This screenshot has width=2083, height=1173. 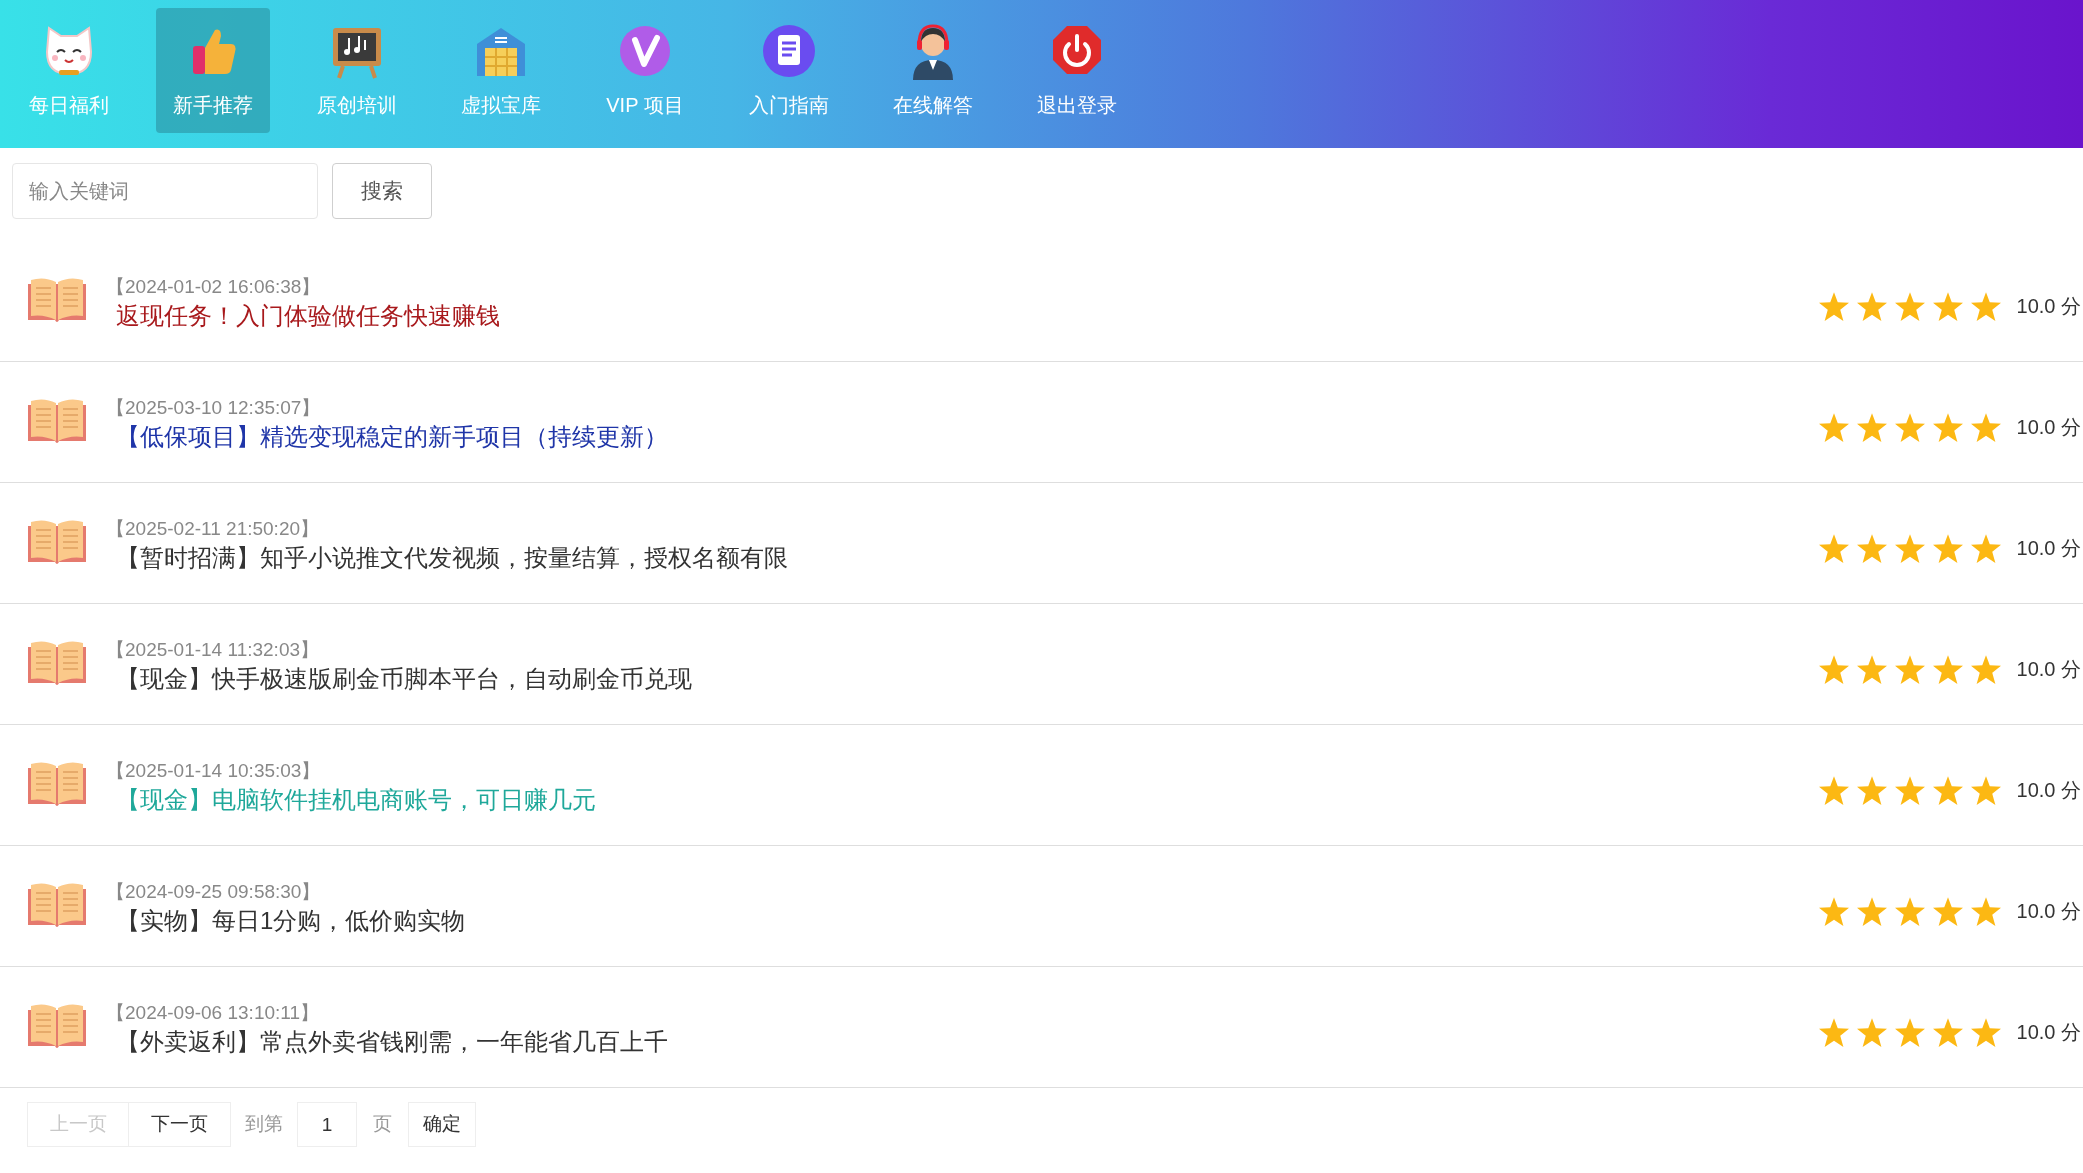 What do you see at coordinates (291, 921) in the screenshot?
I see `post-title-link: 【实物】每日1分购，低价购实物` at bounding box center [291, 921].